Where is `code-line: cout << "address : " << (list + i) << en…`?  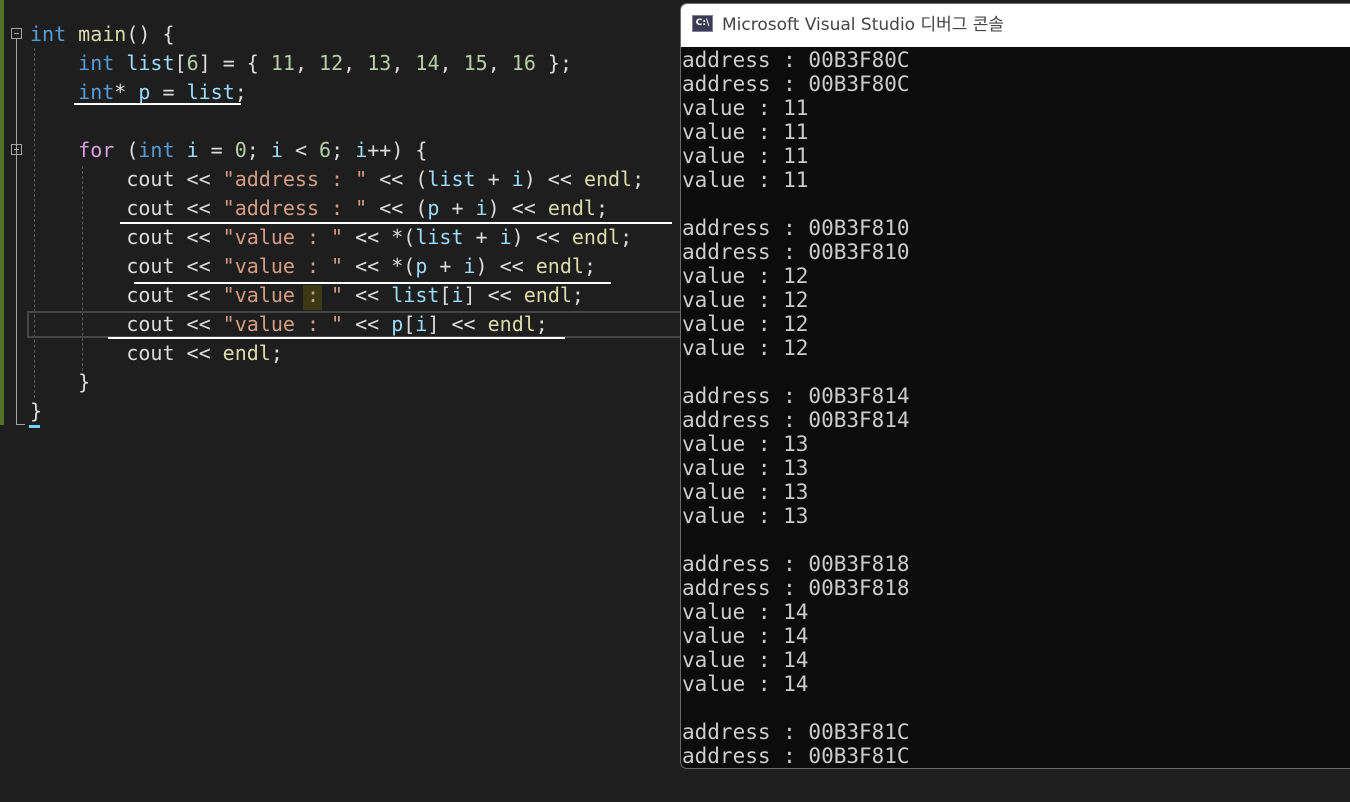 code-line: cout << "address : " << (list + i) << en… is located at coordinates (337, 179).